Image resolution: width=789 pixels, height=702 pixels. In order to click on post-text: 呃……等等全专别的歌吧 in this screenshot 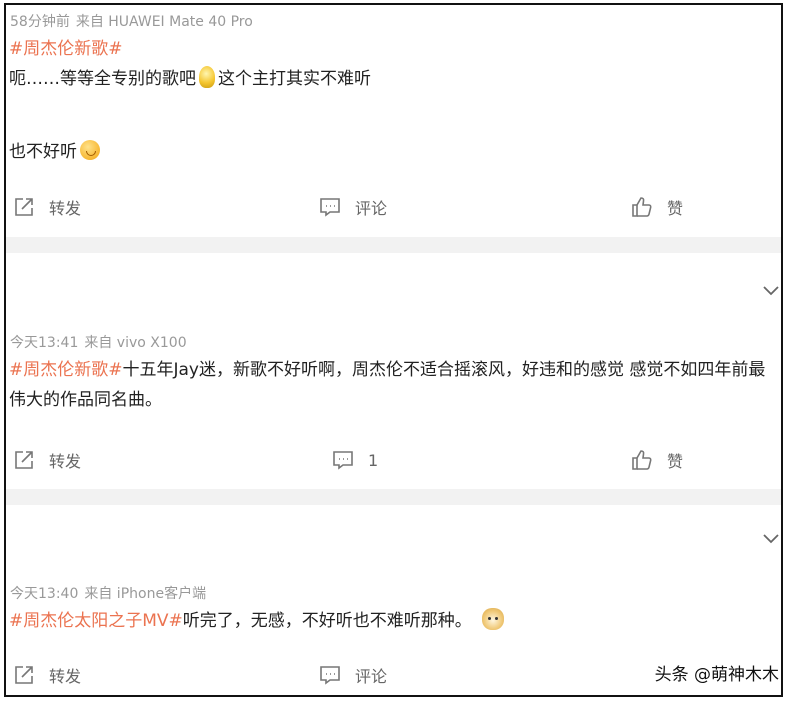, I will do `click(102, 79)`.